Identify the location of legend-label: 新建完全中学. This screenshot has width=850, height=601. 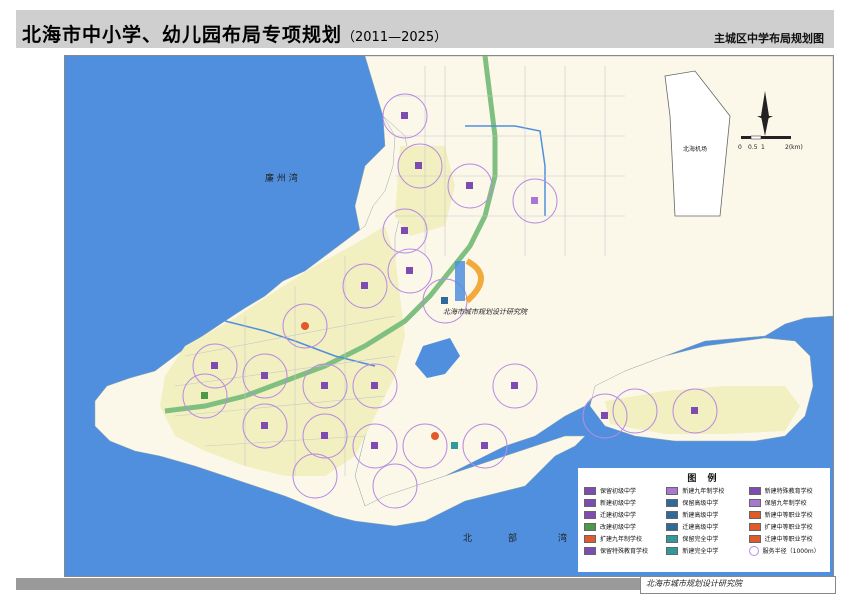
(700, 551).